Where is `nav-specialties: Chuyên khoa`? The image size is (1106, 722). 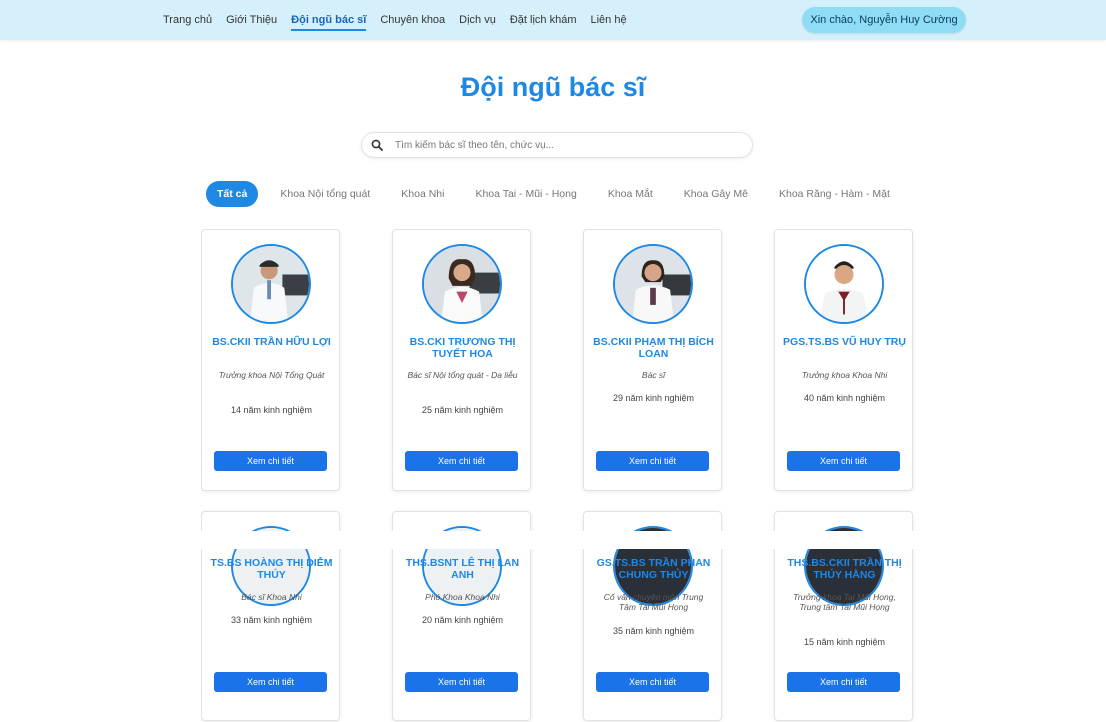
nav-specialties: Chuyên khoa is located at coordinates (412, 20).